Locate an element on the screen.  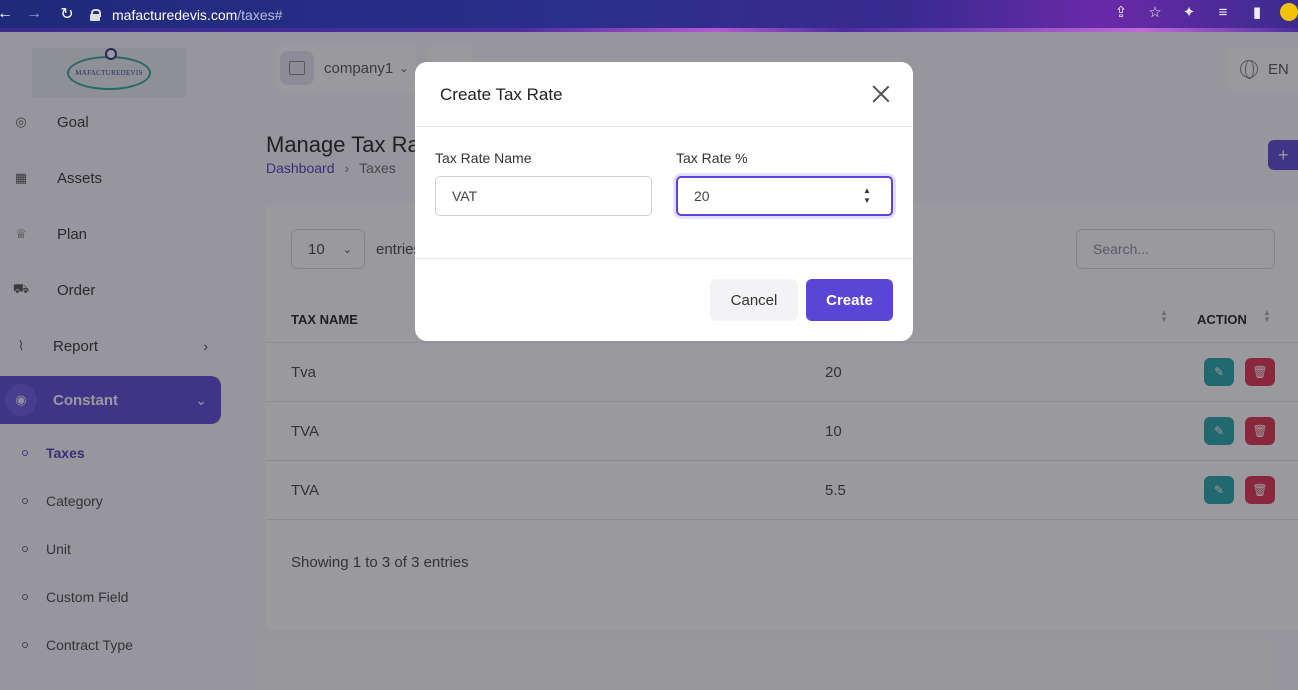
reload-icon: ↻ is located at coordinates (67, 14).